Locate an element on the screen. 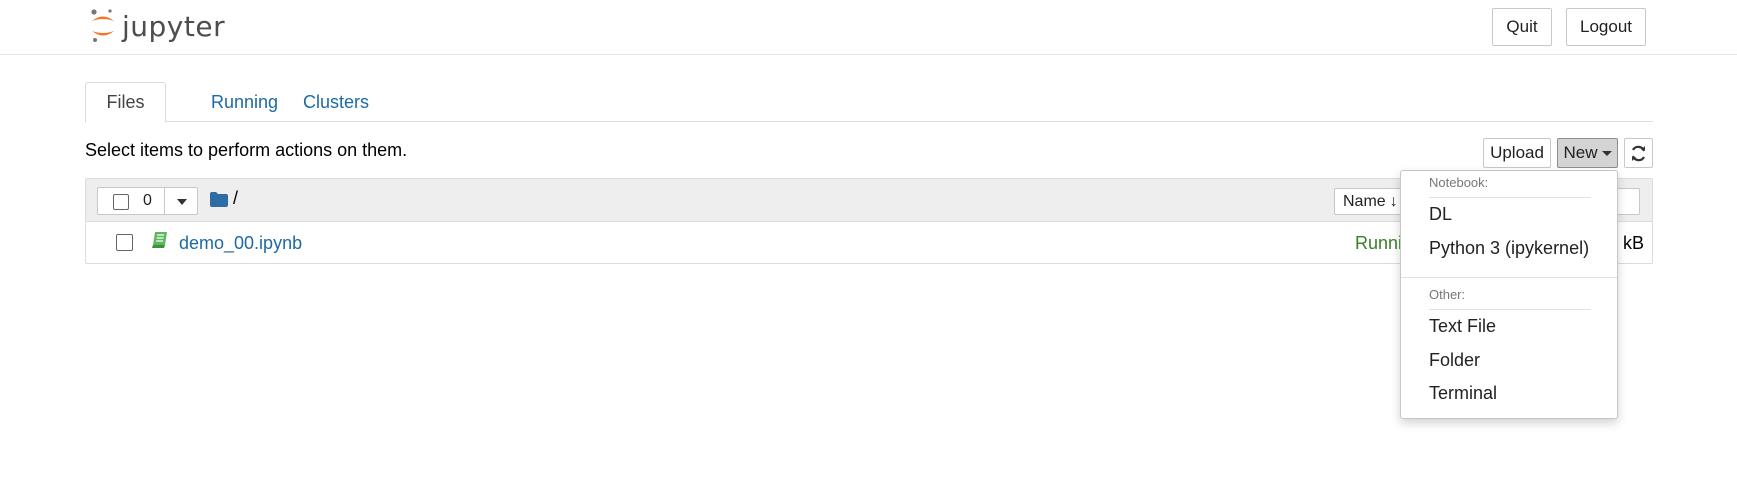 The width and height of the screenshot is (1737, 495). menu-item-python3: Python 3 (ipykernel) is located at coordinates (1509, 248).